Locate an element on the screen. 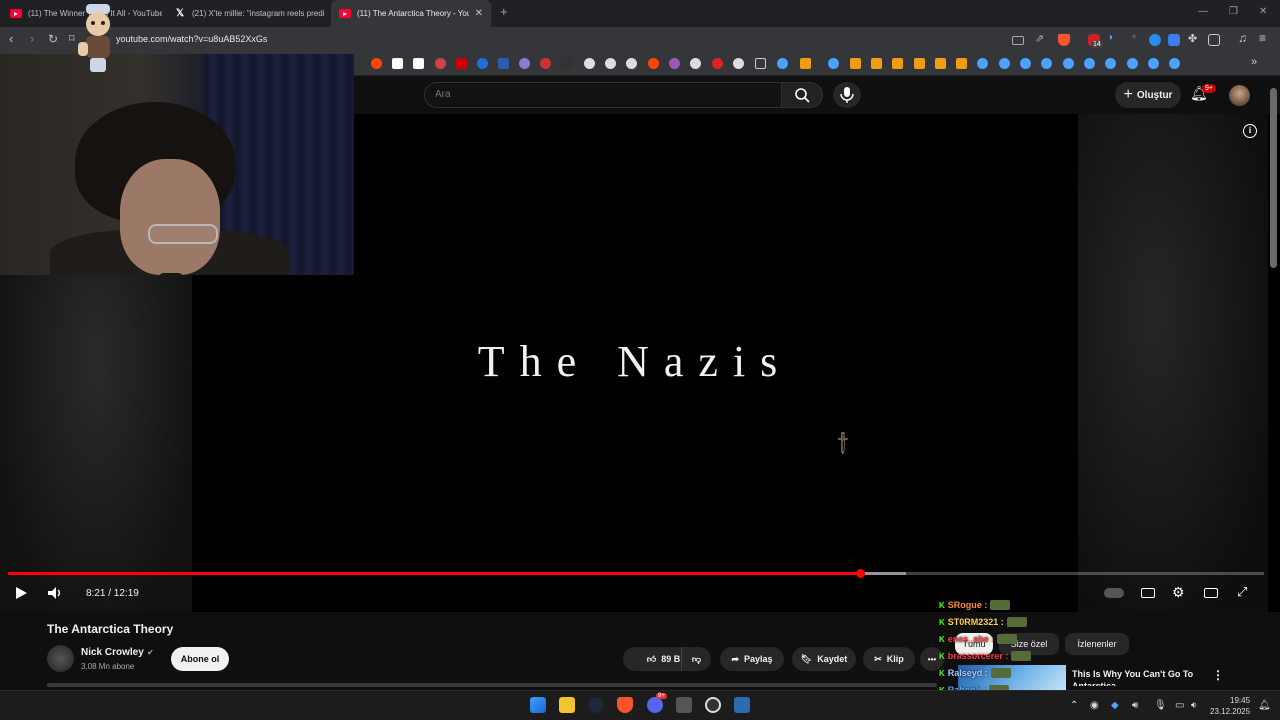 The height and width of the screenshot is (720, 1280). related-more-icon: ⋮ is located at coordinates (1218, 675).